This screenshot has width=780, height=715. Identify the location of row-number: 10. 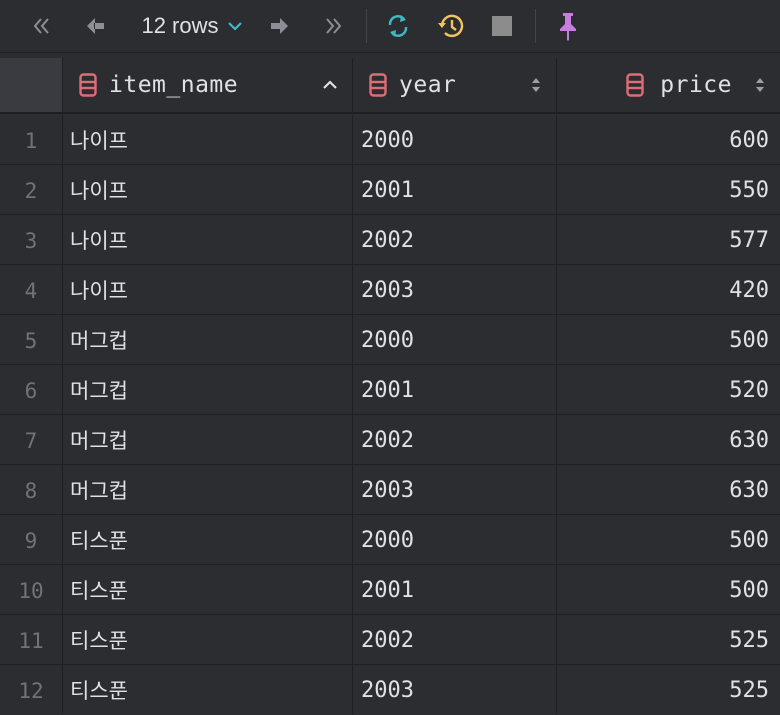
(31, 589).